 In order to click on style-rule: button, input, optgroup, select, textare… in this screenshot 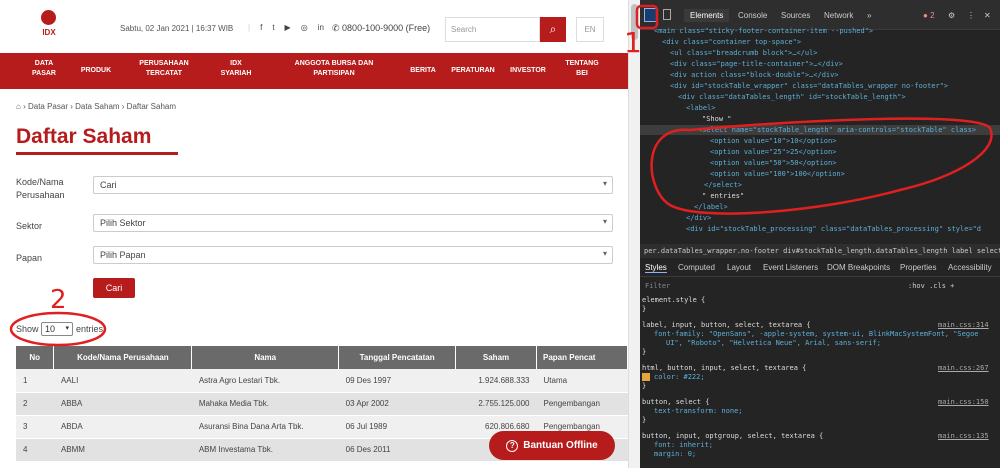, I will do `click(732, 436)`.